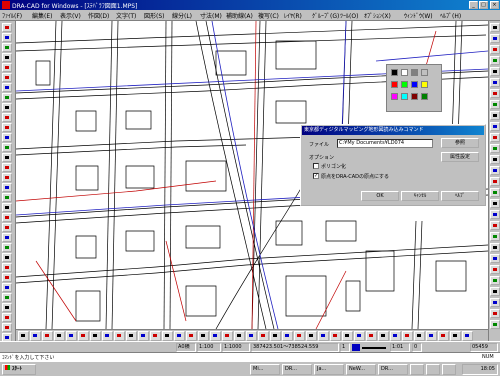 The width and height of the screenshot is (500, 376). Describe the element at coordinates (356, 347) in the screenshot. I see `current-color-swatch` at that location.